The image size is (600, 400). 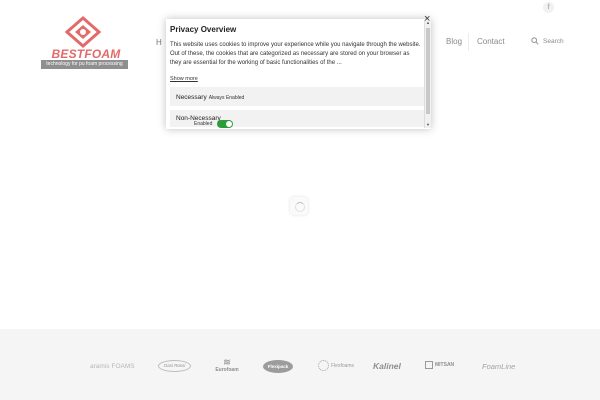 I want to click on partner-logo-mitsan: MITSAN, so click(x=439, y=365).